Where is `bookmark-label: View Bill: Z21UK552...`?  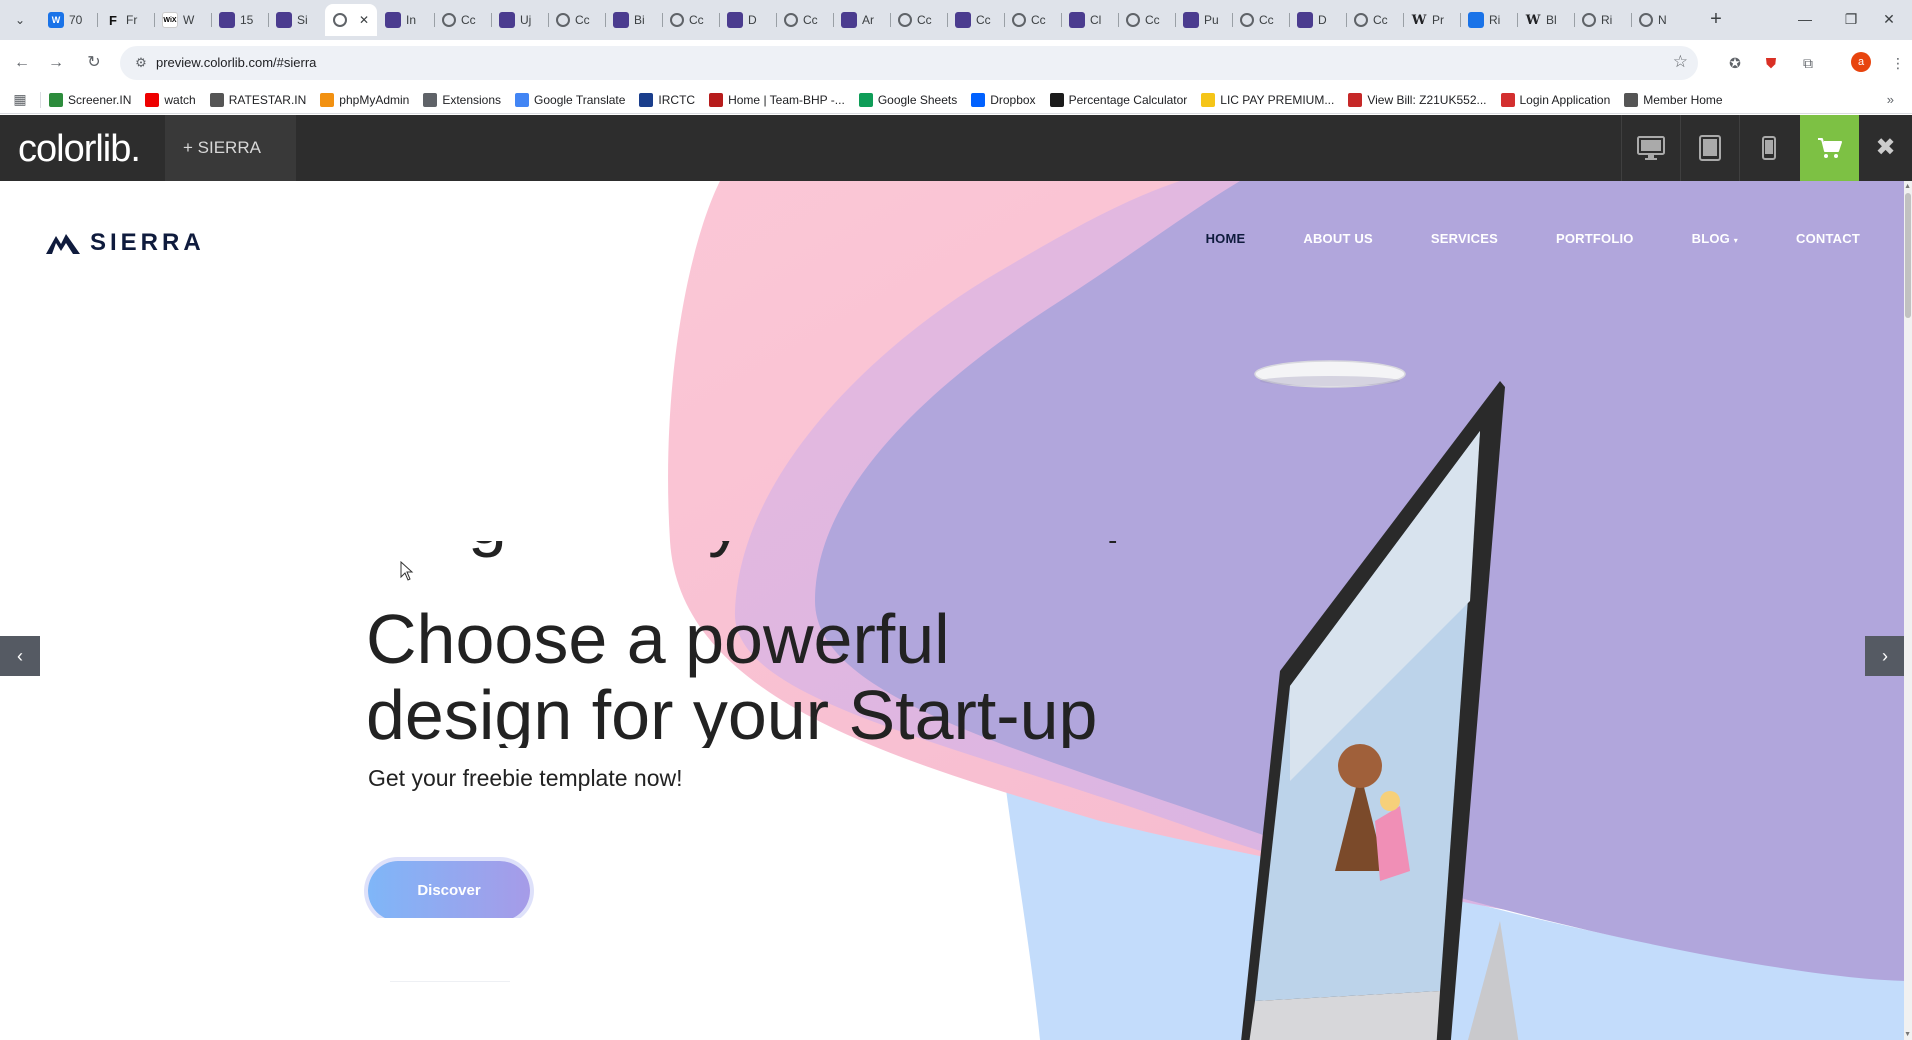 bookmark-label: View Bill: Z21UK552... is located at coordinates (1427, 99).